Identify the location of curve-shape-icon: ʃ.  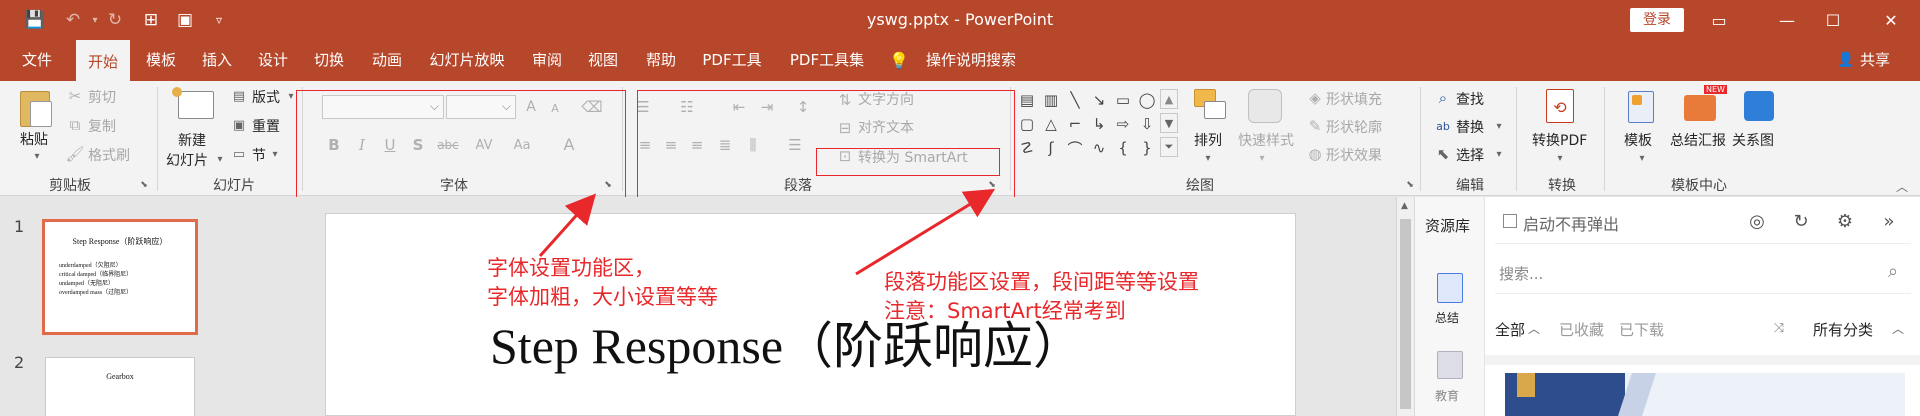
(1051, 148).